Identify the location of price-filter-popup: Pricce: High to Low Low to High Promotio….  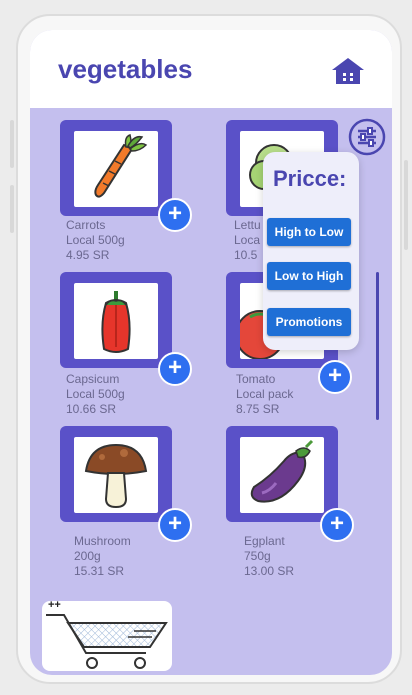
(311, 251).